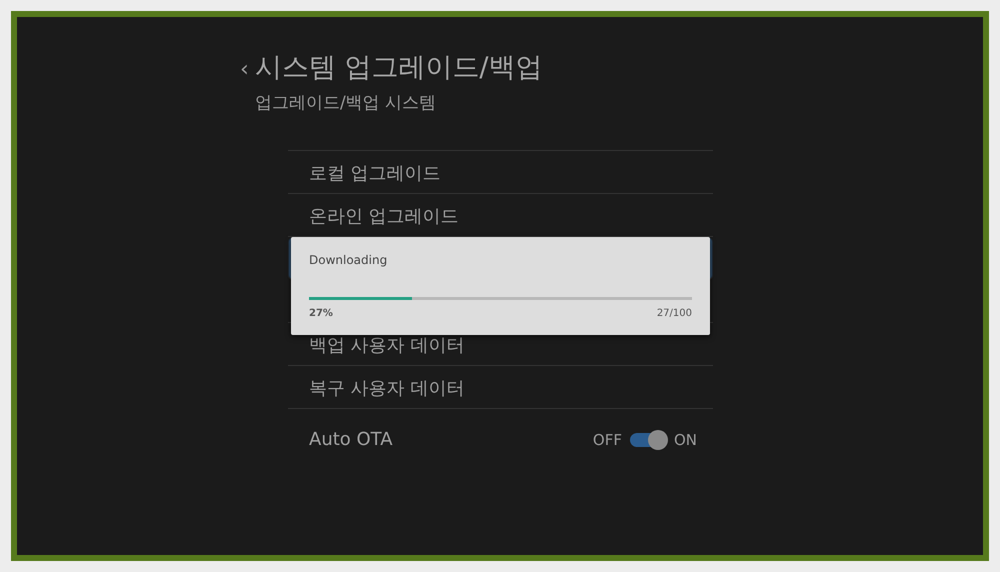  I want to click on page-title: 시스템 업그레이드/백업, so click(398, 68).